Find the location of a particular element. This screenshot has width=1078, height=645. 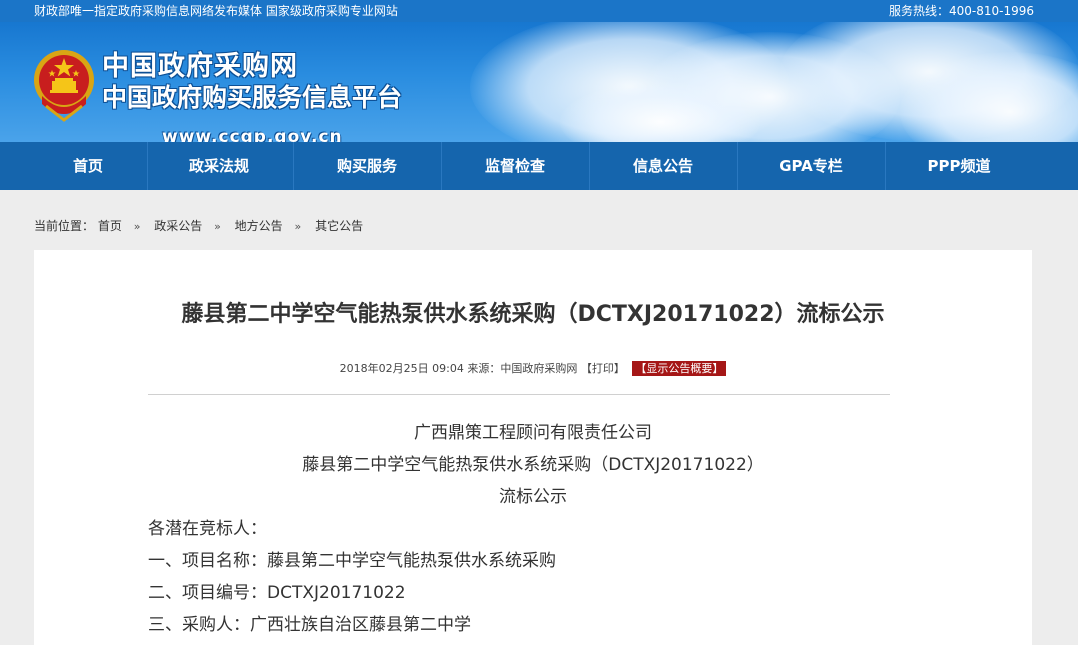

print-link: 【打印】 is located at coordinates (603, 368).